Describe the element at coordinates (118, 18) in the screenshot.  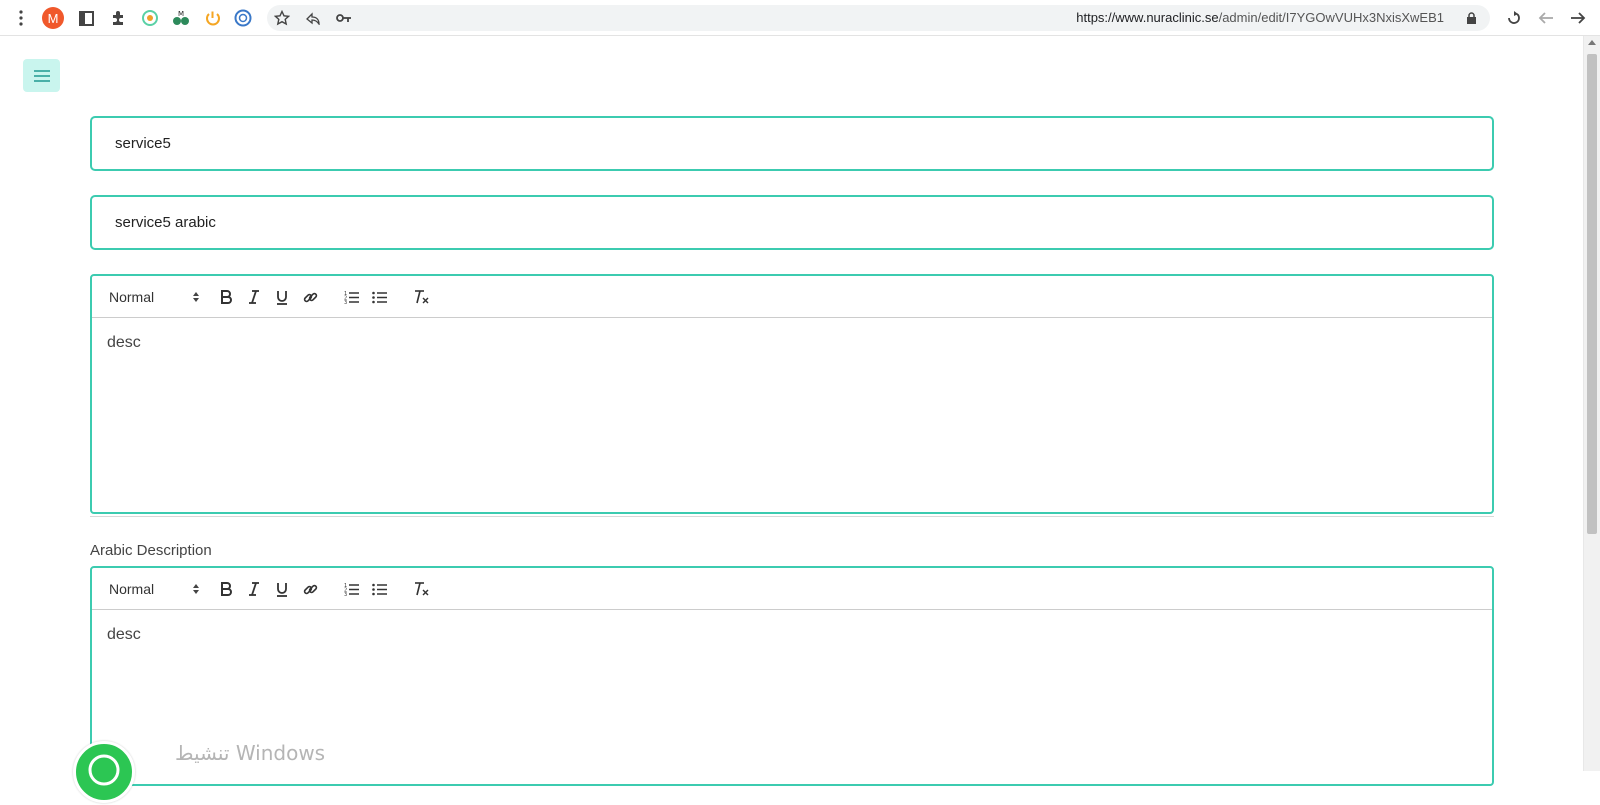
I see `extensions-icon` at that location.